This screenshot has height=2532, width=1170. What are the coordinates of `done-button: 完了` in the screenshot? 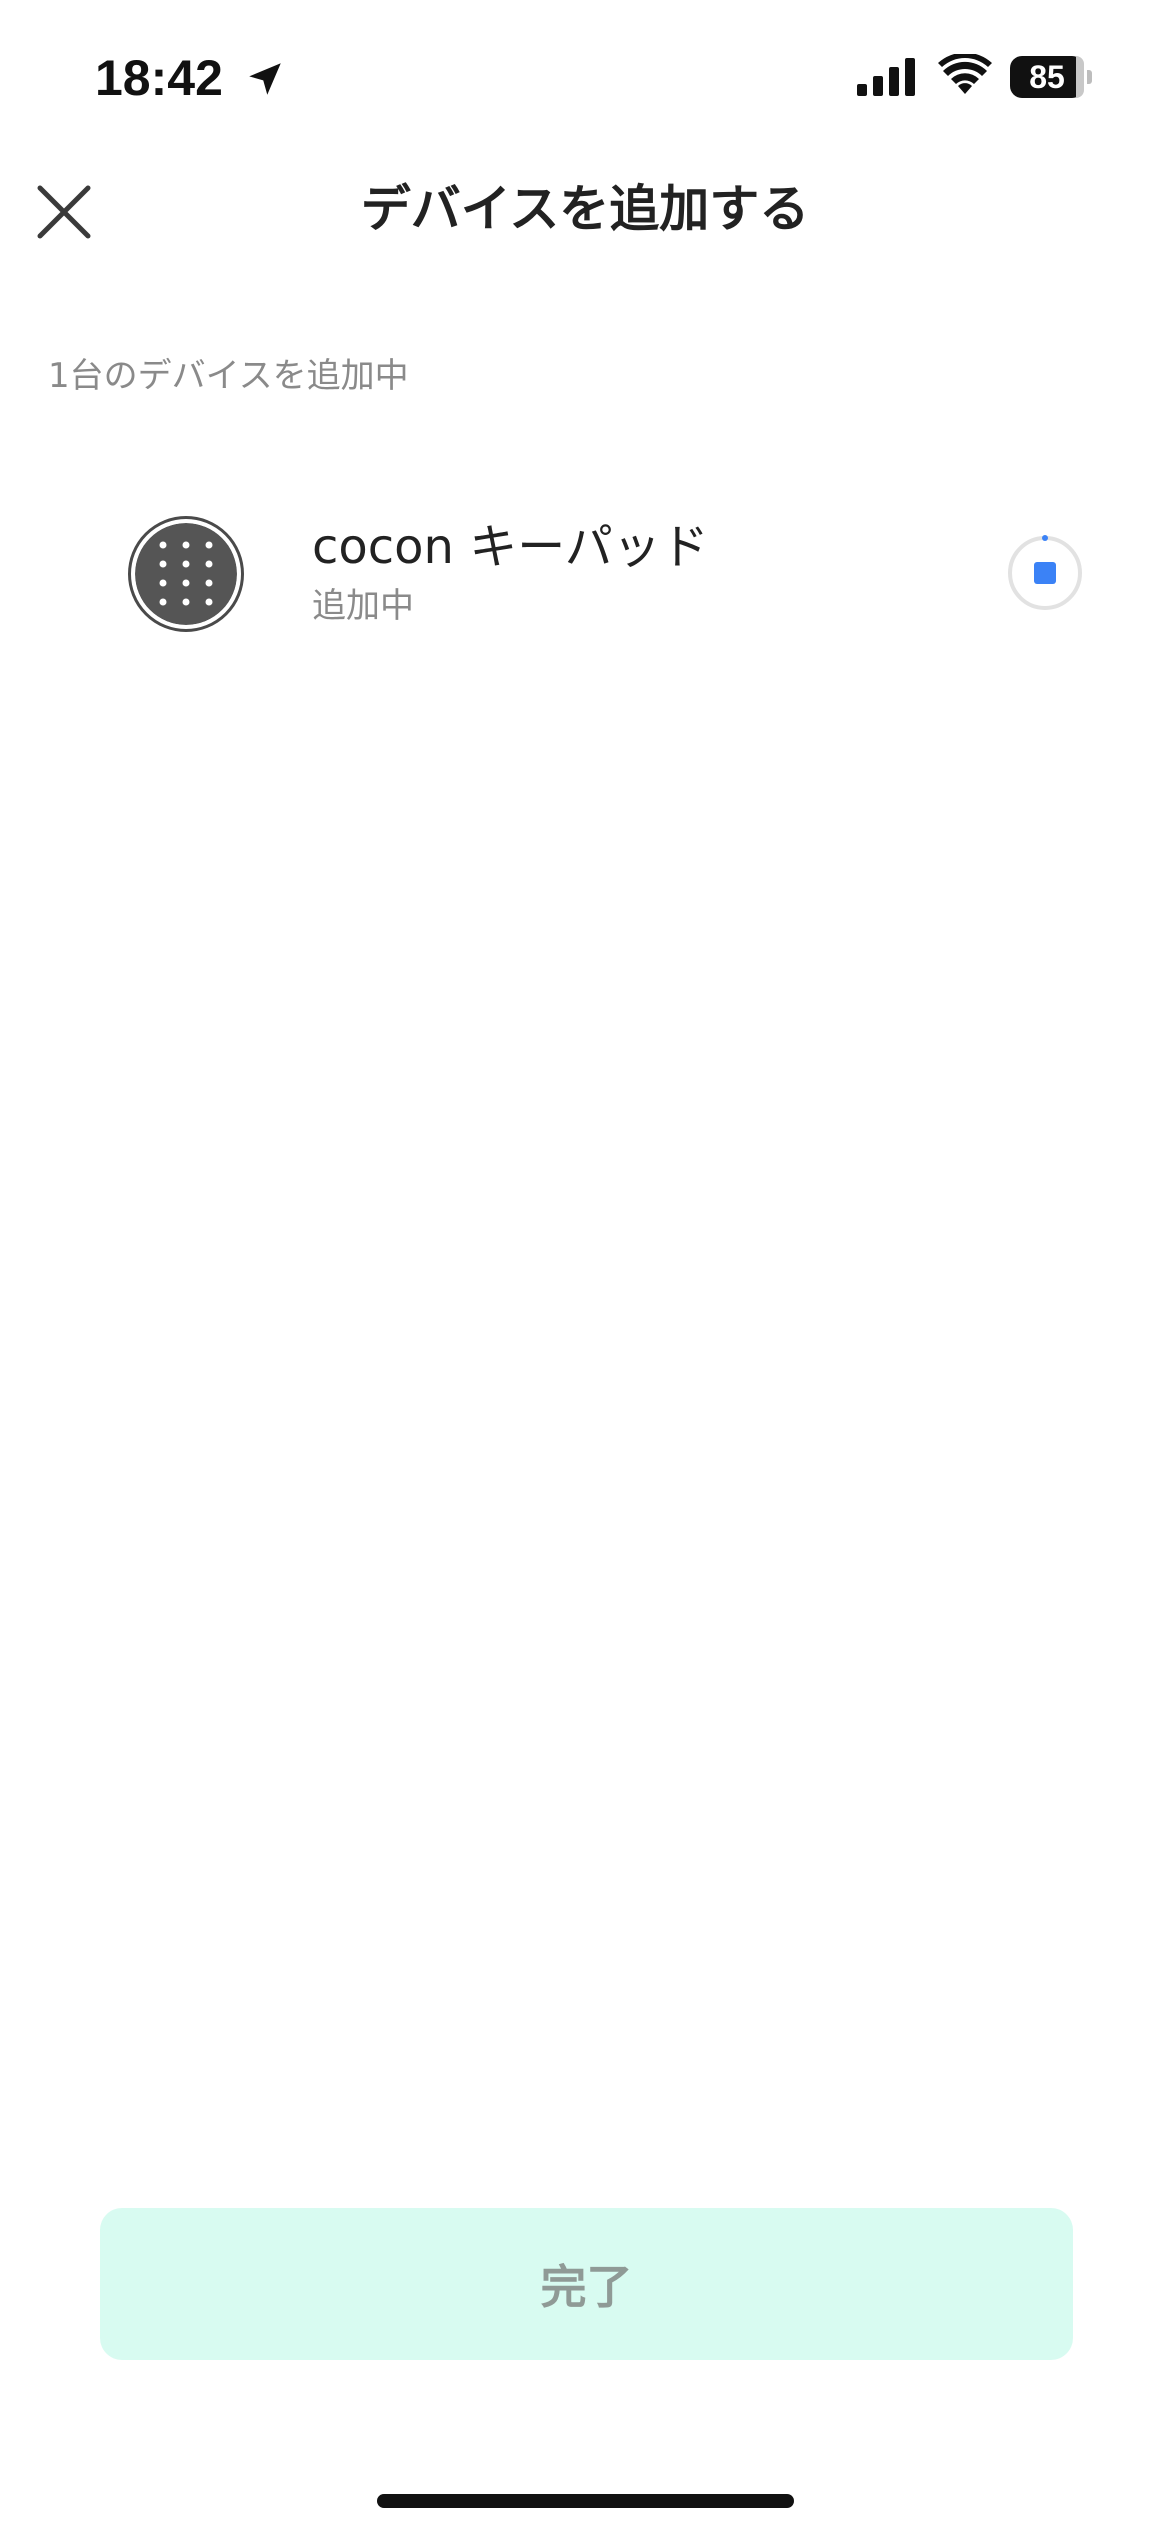 It's located at (586, 2284).